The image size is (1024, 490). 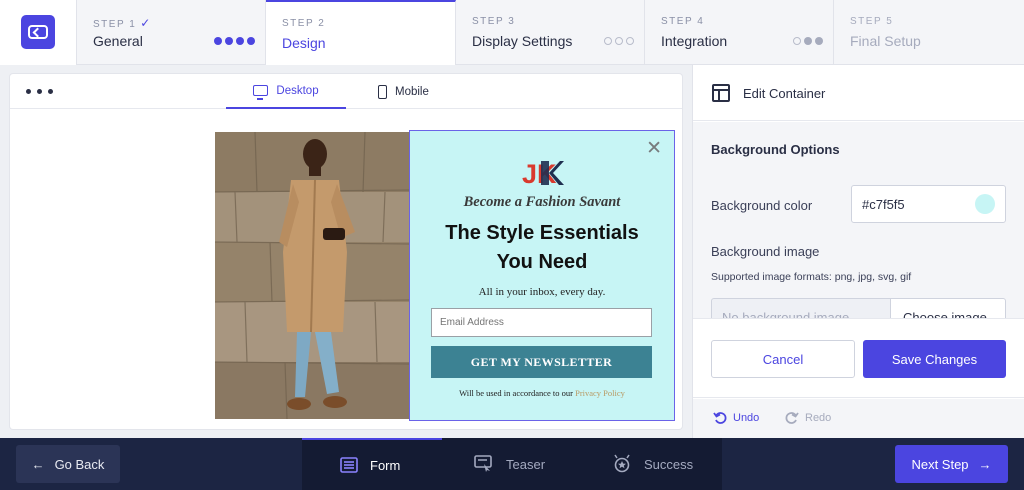 I want to click on cancel-button: Cancel, so click(x=783, y=359).